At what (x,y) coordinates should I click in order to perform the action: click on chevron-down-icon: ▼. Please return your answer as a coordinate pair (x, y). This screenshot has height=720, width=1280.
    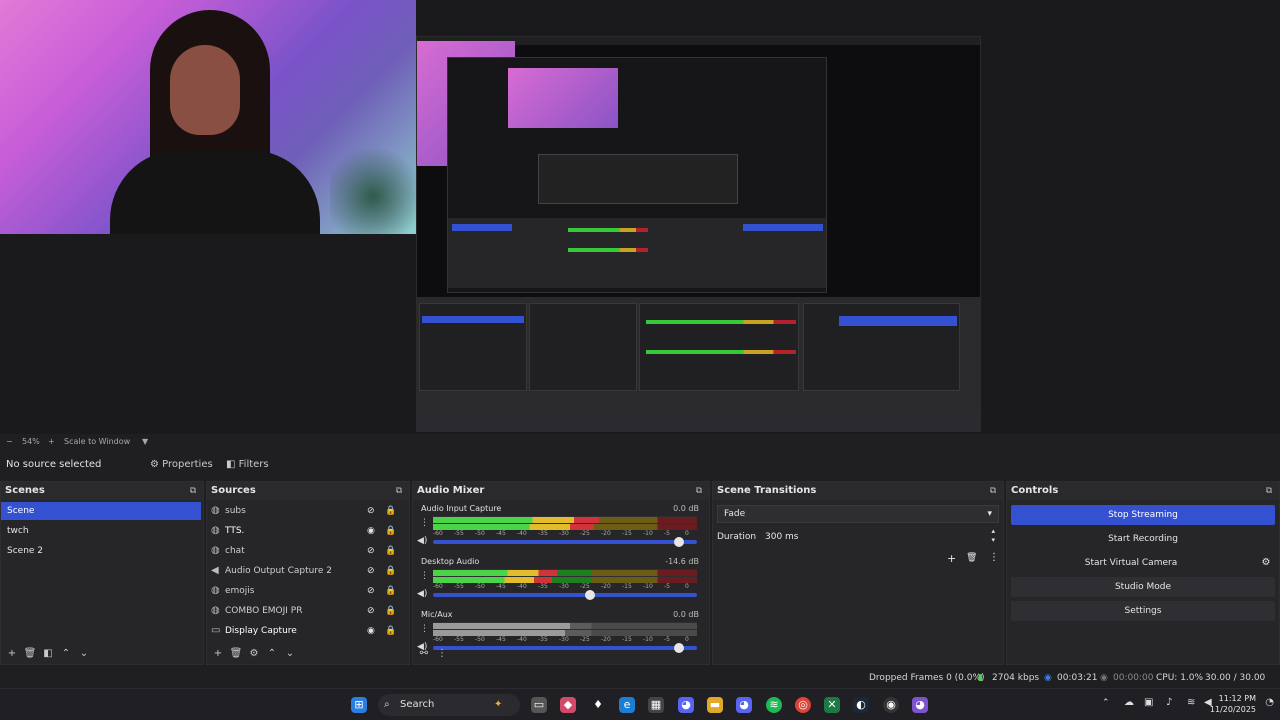
    Looking at the image, I should click on (145, 442).